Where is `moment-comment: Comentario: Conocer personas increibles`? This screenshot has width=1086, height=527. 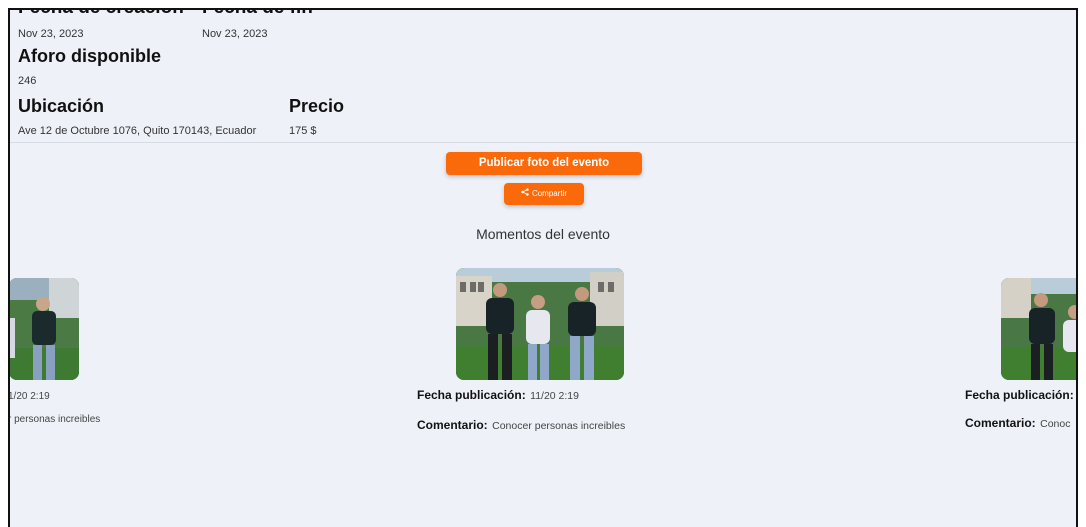 moment-comment: Comentario: Conocer personas increibles is located at coordinates (521, 425).